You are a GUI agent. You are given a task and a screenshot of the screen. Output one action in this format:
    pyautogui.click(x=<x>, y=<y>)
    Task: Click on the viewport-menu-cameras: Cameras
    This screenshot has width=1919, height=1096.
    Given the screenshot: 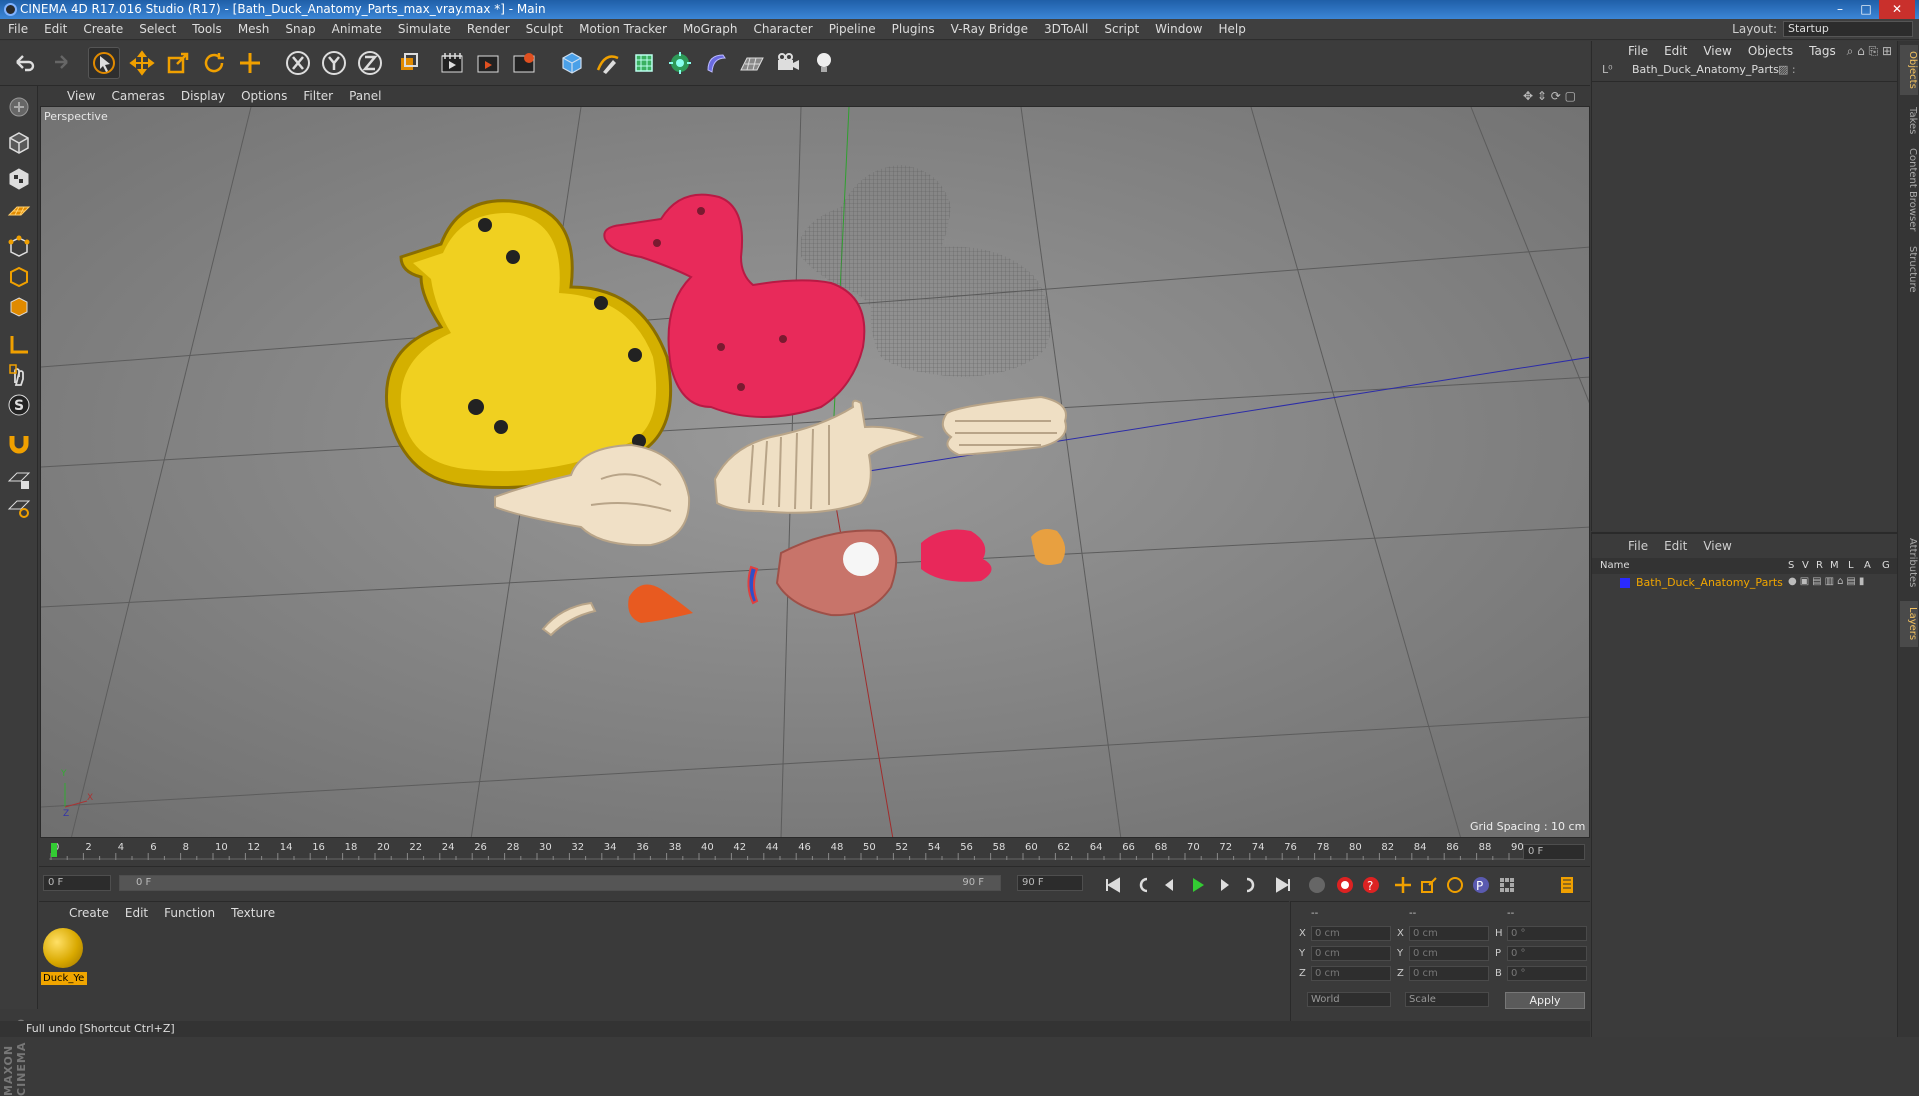 What is the action you would take?
    pyautogui.click(x=137, y=96)
    